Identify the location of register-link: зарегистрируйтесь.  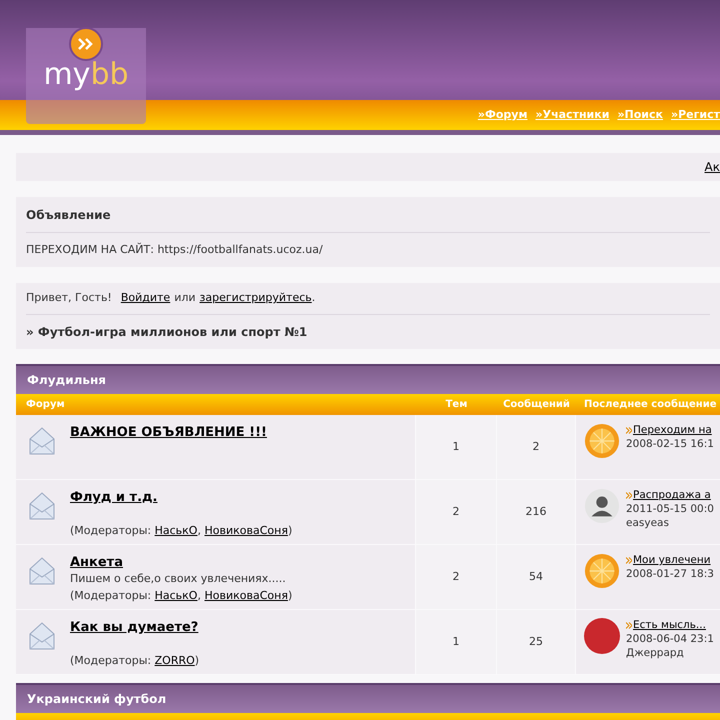
(256, 298).